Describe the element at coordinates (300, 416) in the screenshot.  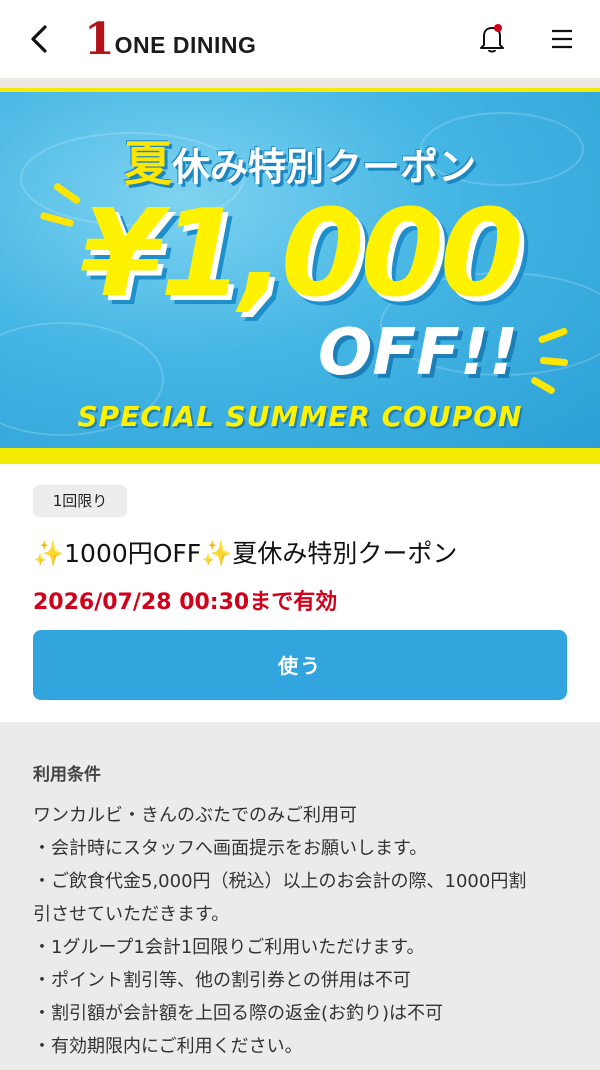
I see `banner-subtitle: SPECIAL SUMMER COUPON` at that location.